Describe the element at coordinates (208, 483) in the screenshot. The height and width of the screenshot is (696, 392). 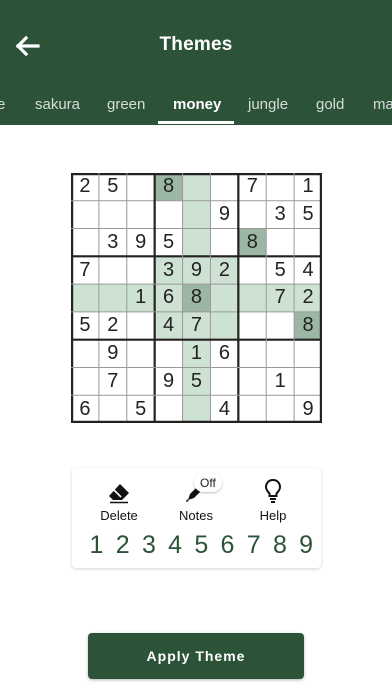
I see `notes-status-badge: Off` at that location.